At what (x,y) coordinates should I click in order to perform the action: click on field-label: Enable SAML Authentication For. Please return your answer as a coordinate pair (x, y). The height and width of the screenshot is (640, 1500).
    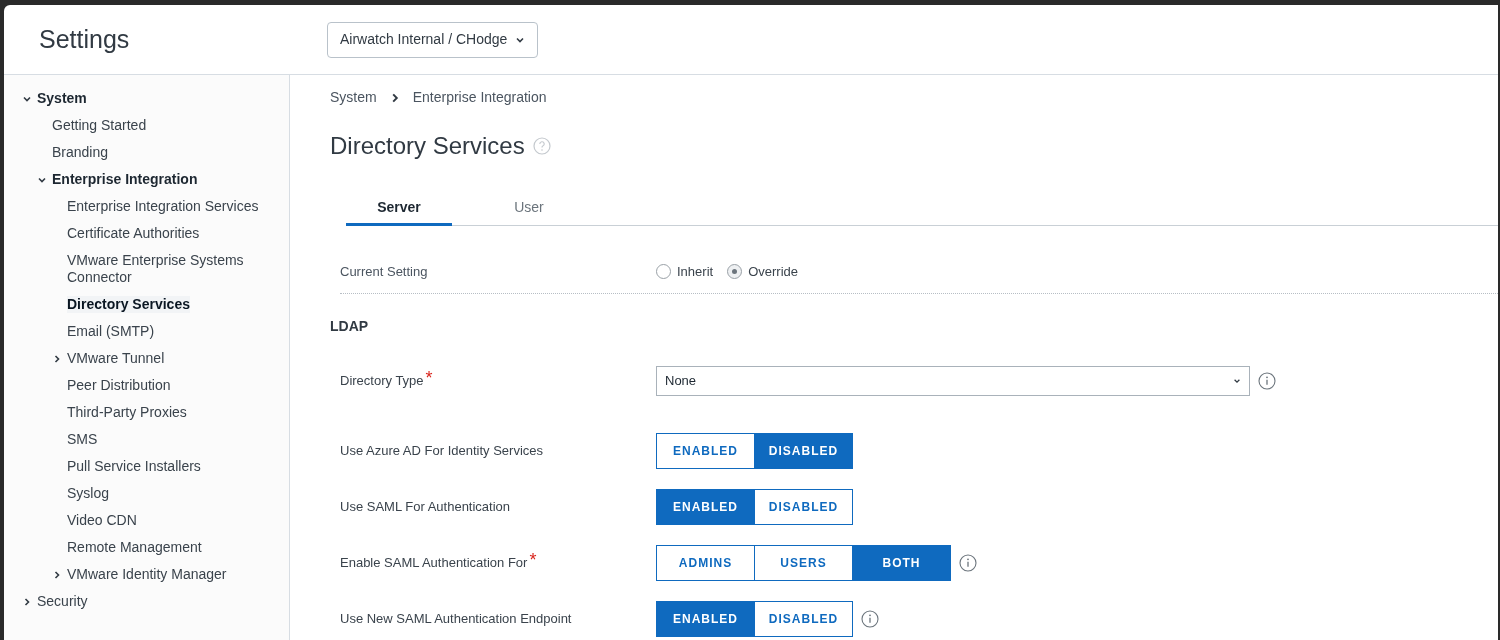
    Looking at the image, I should click on (434, 563).